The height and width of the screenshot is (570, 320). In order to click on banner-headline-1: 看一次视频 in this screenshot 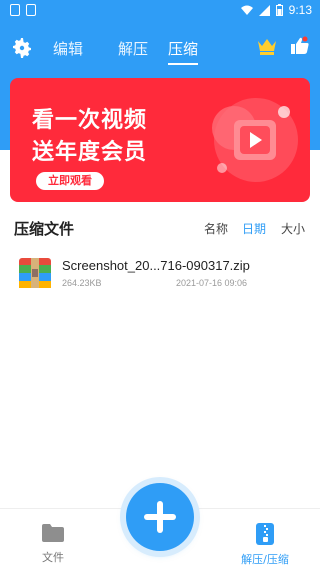, I will do `click(90, 120)`.